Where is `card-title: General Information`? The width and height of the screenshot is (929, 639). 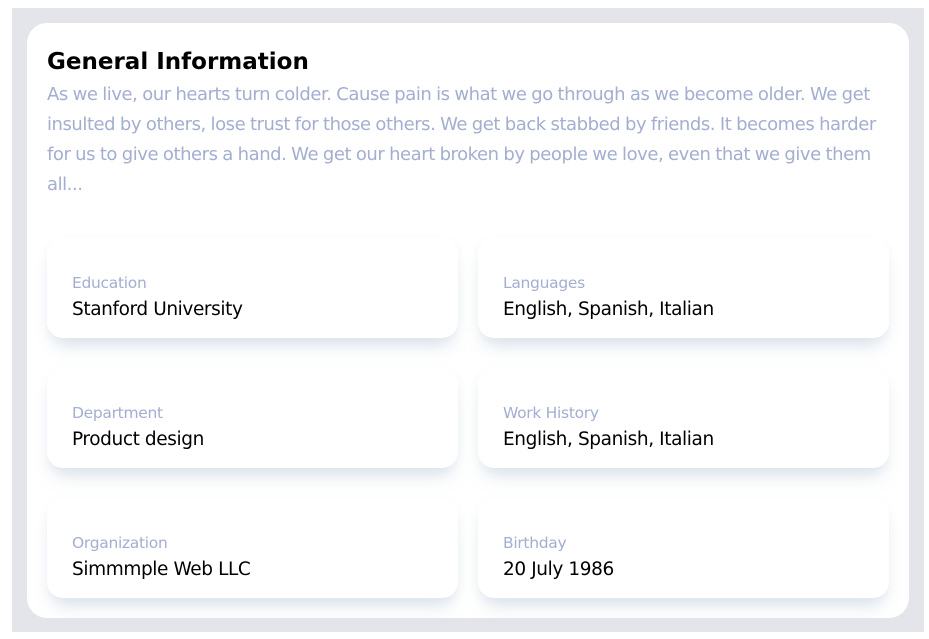
card-title: General Information is located at coordinates (178, 62).